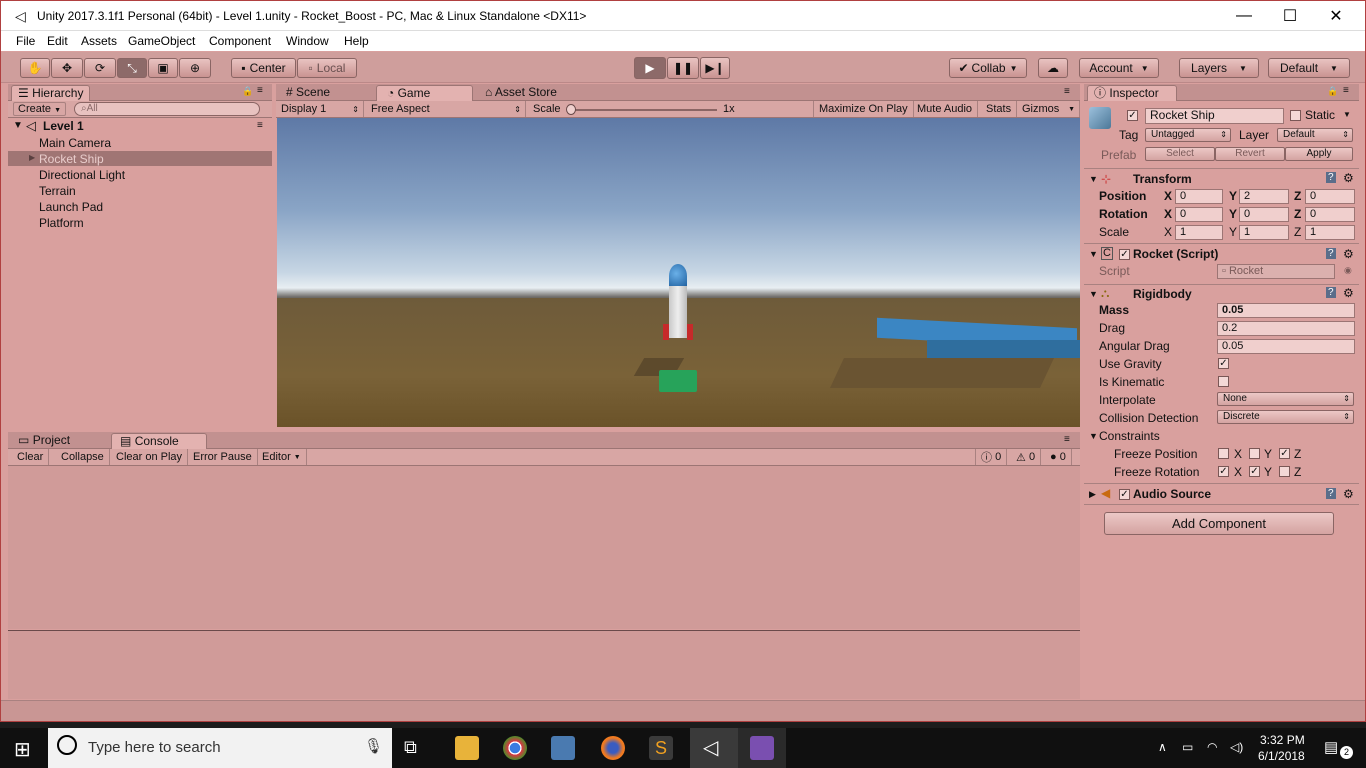 The height and width of the screenshot is (768, 1366). Describe the element at coordinates (327, 68) in the screenshot. I see `pivot-local-button: ▫ Local` at that location.